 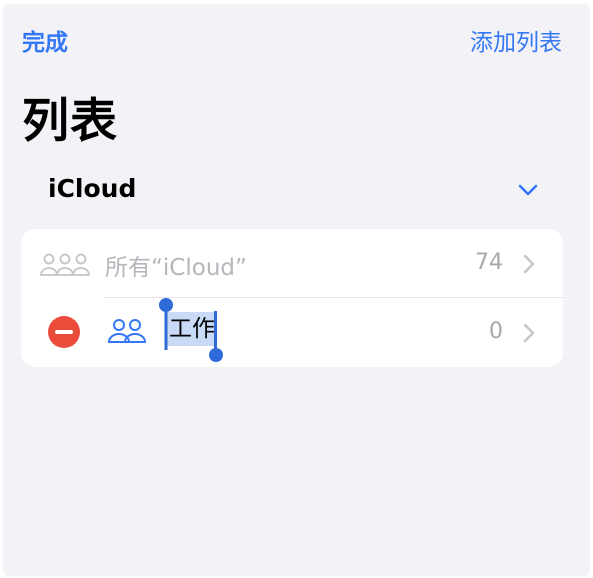 I want to click on done-button: 完成, so click(x=45, y=40).